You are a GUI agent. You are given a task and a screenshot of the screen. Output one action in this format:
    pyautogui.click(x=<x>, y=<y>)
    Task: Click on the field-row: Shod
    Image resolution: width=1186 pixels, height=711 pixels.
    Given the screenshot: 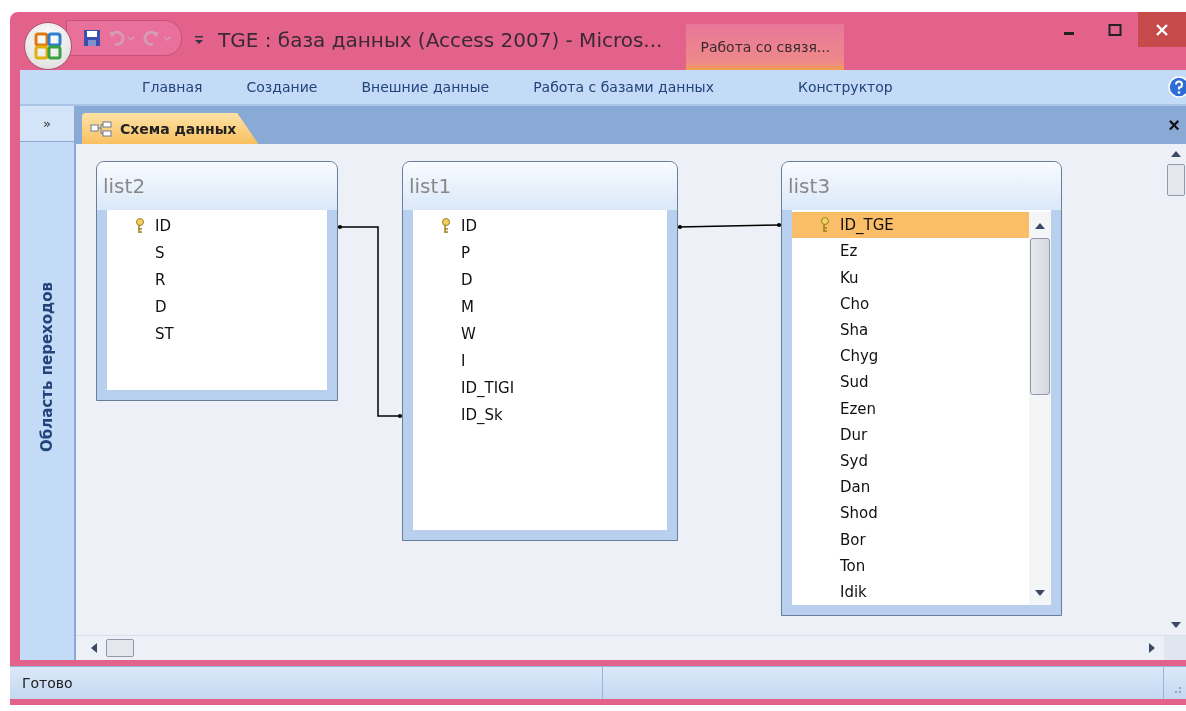 What is the action you would take?
    pyautogui.click(x=910, y=513)
    